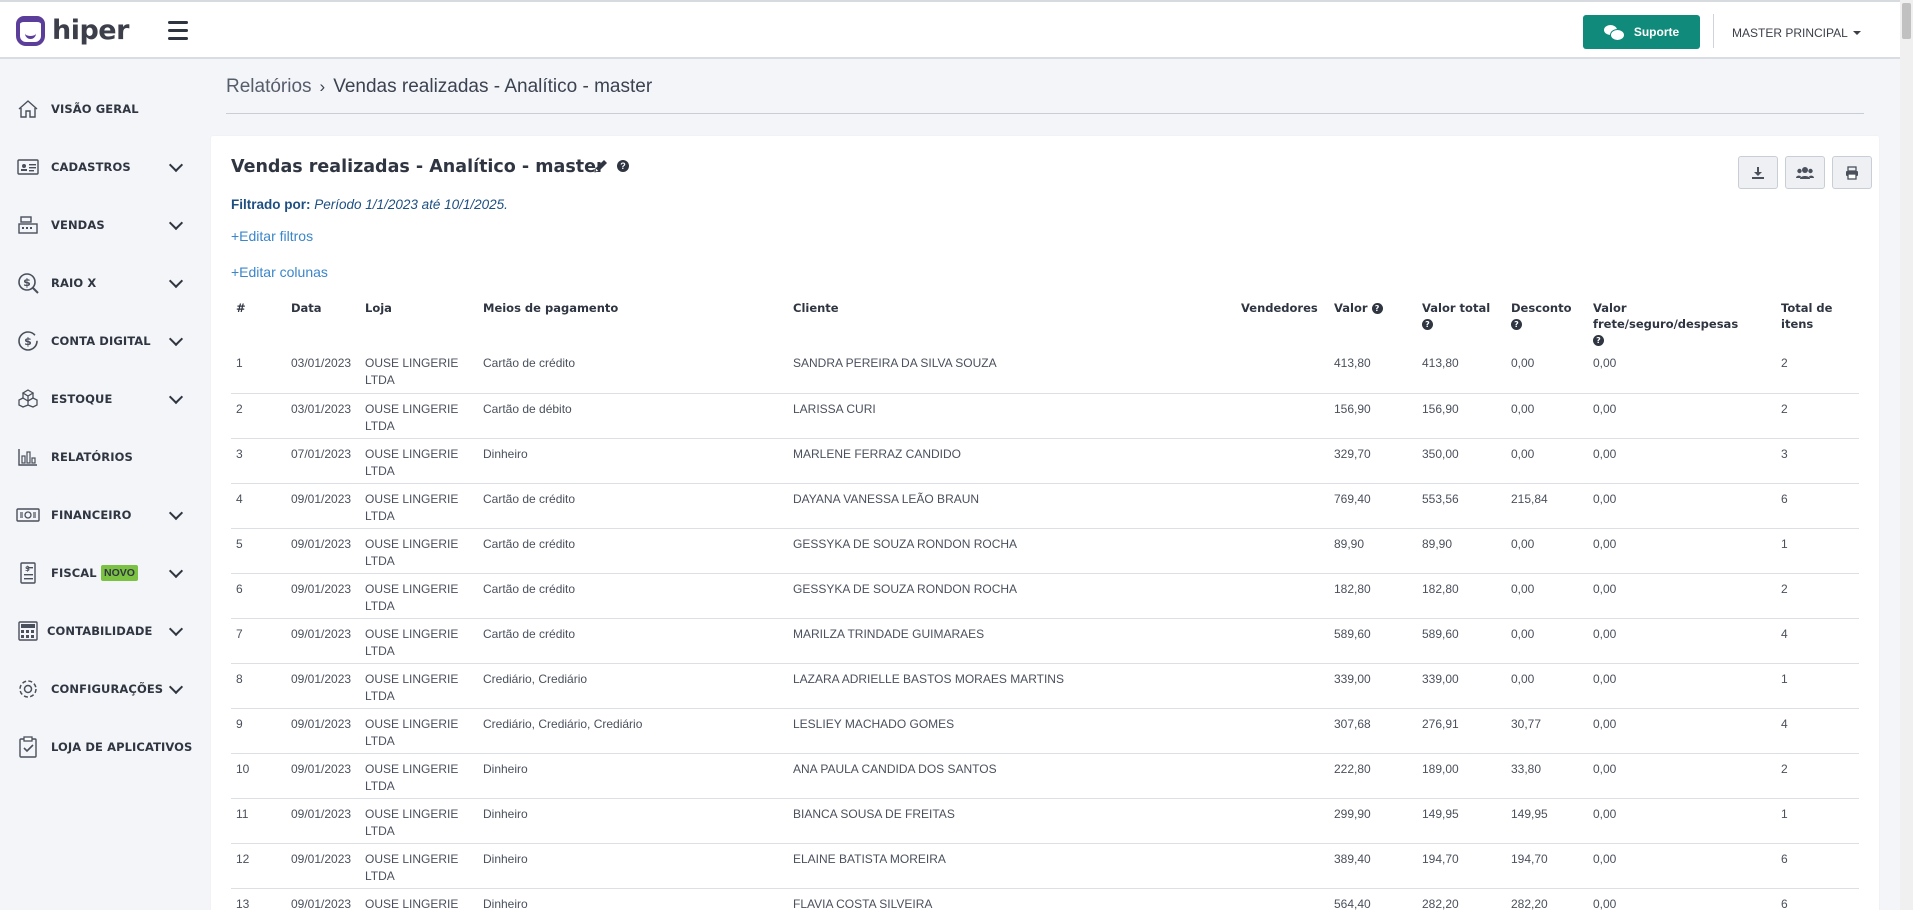  What do you see at coordinates (98, 747) in the screenshot?
I see `sidebar-item-loja-de-aplicativos: LOJA DE APLICATIVOS` at bounding box center [98, 747].